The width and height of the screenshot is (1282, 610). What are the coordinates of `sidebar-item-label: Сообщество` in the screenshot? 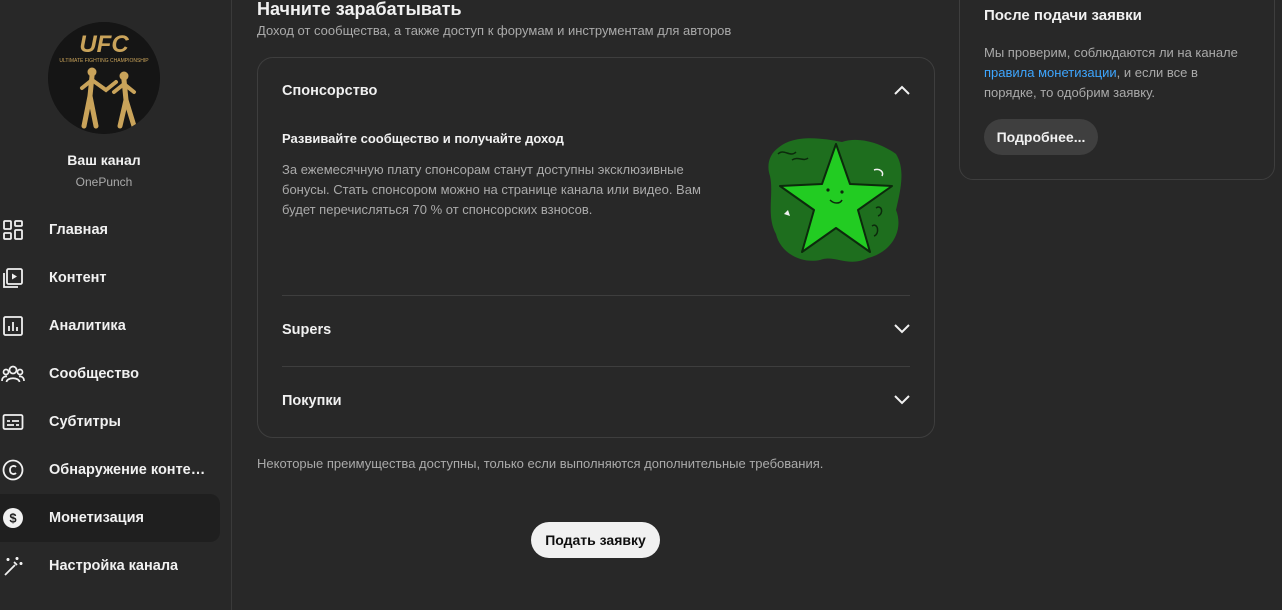 It's located at (94, 374).